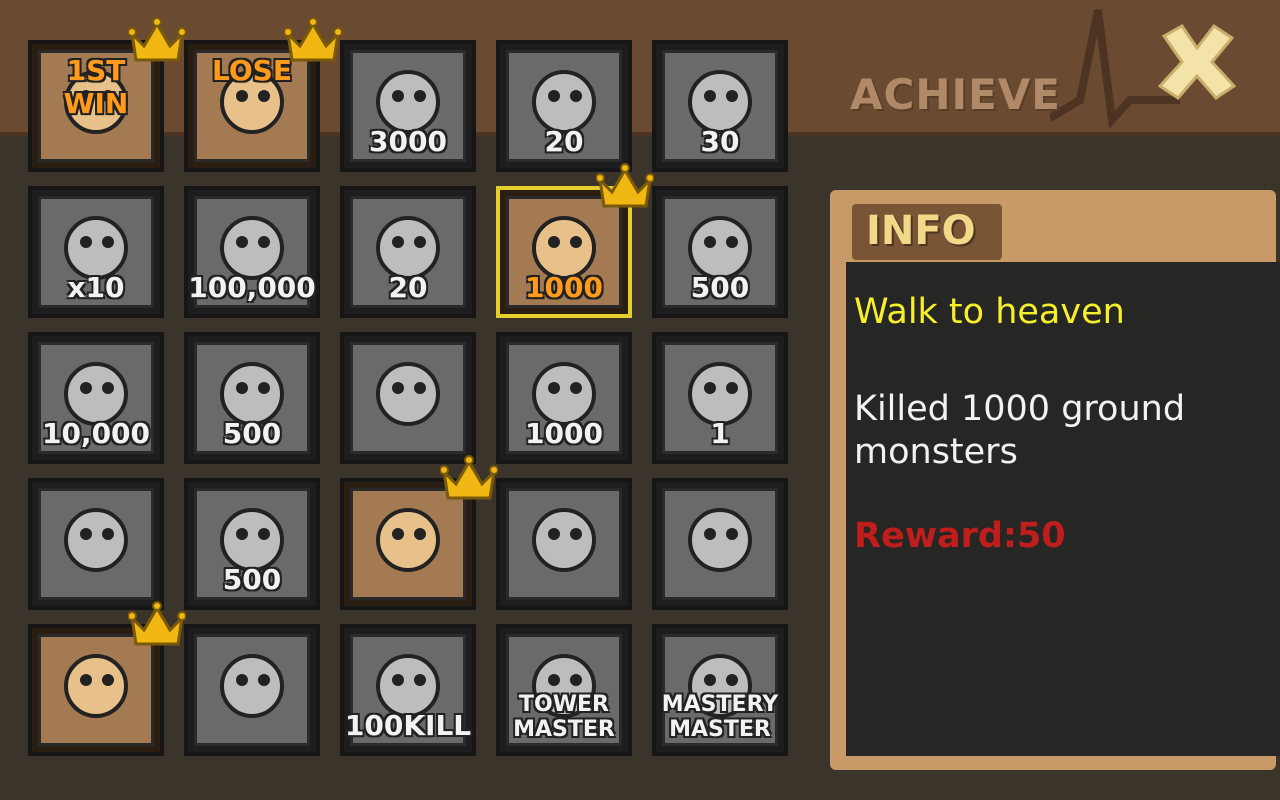  I want to click on achievement-tile-upgrade-30: 30, so click(720, 106).